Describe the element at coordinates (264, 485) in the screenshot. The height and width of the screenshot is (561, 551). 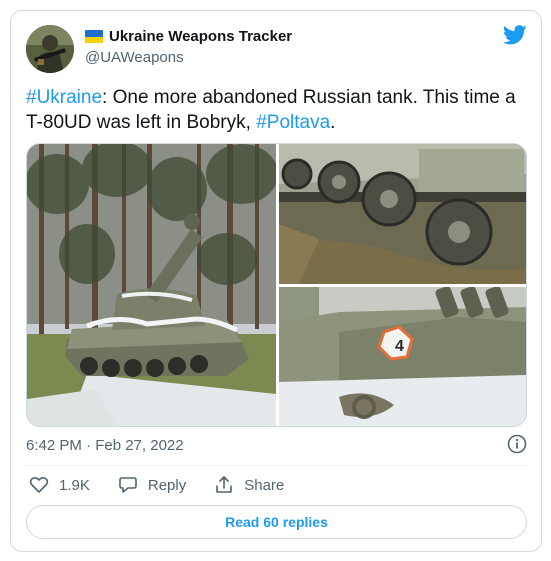
I see `share-label: Share` at that location.